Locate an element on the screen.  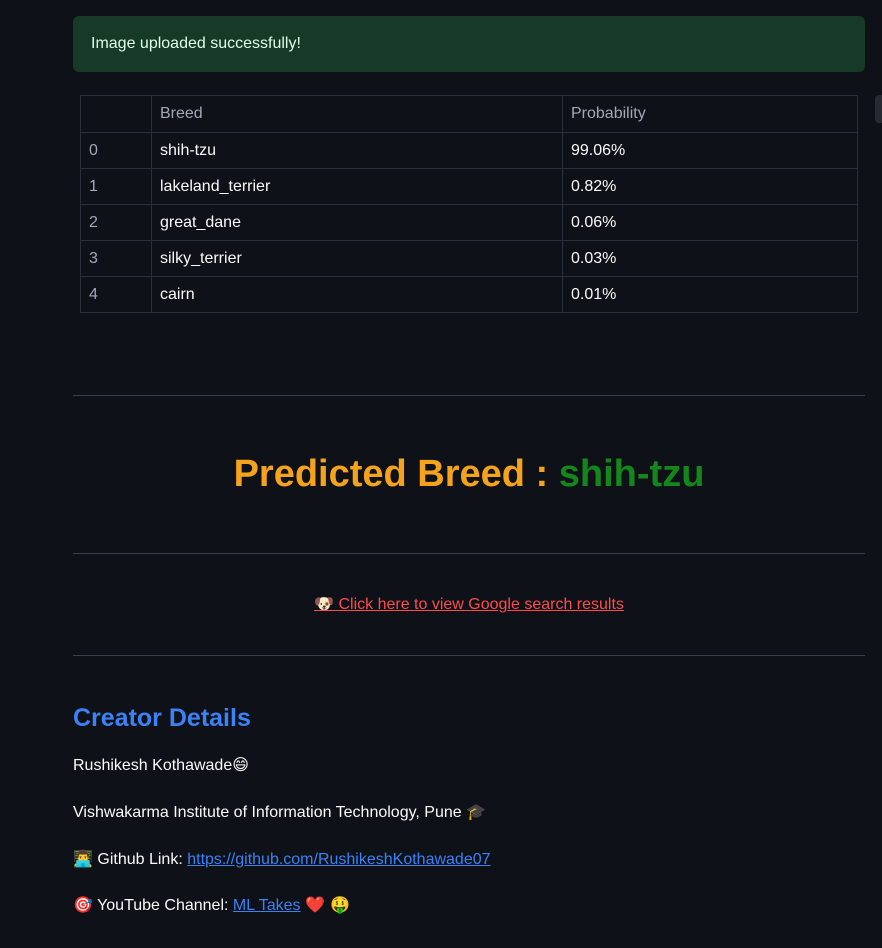
table-row: 1 lakeland_terrier 0.82% is located at coordinates (469, 186).